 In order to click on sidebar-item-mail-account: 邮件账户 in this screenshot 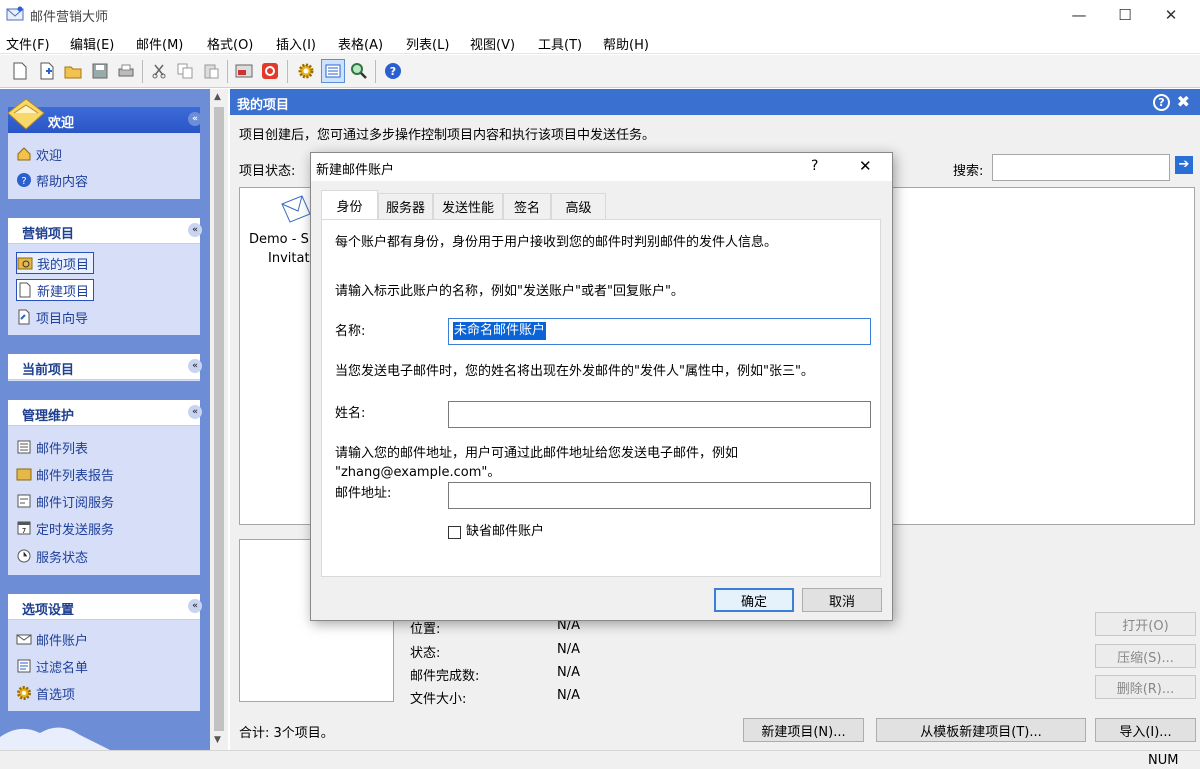, I will do `click(52, 639)`.